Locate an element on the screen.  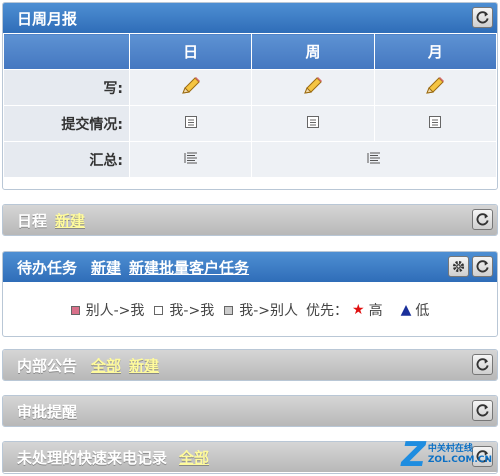
table-corner is located at coordinates (66, 51).